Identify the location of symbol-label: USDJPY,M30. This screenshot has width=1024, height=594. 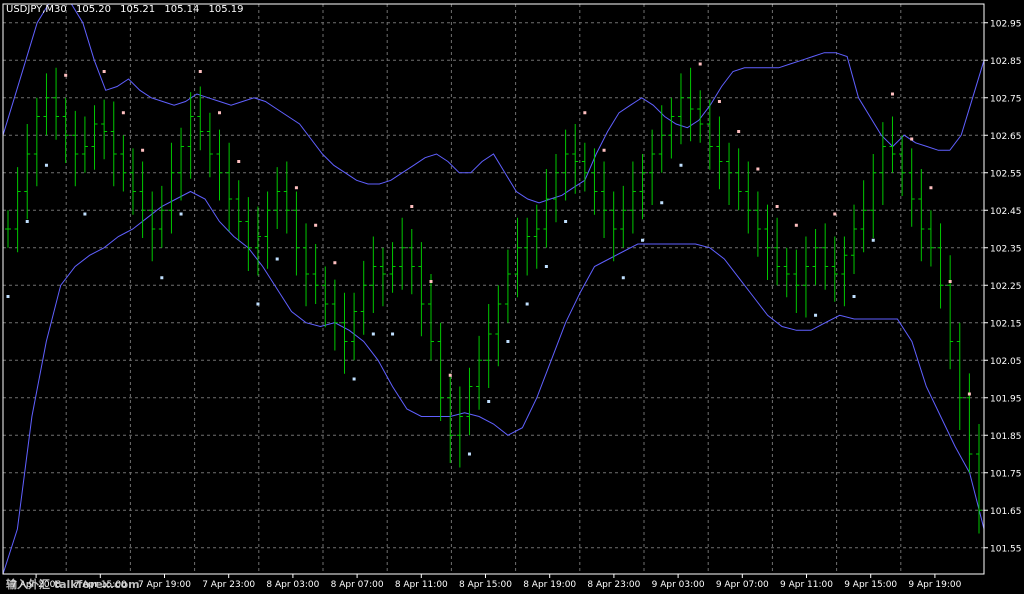
(36, 9).